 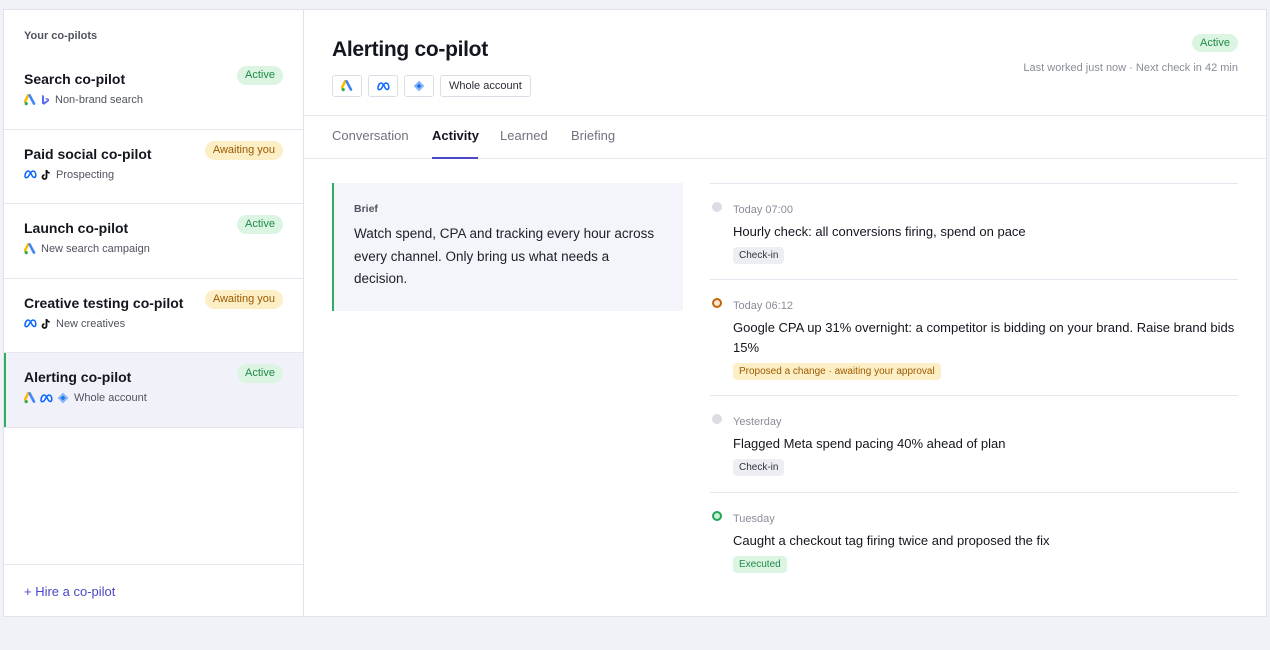 I want to click on tab-activity: Activity, so click(x=455, y=135).